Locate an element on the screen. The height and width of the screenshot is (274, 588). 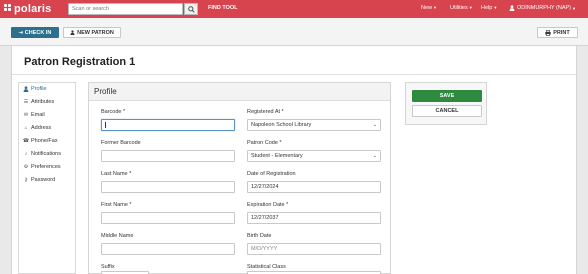
title-divider is located at coordinates (294, 74).